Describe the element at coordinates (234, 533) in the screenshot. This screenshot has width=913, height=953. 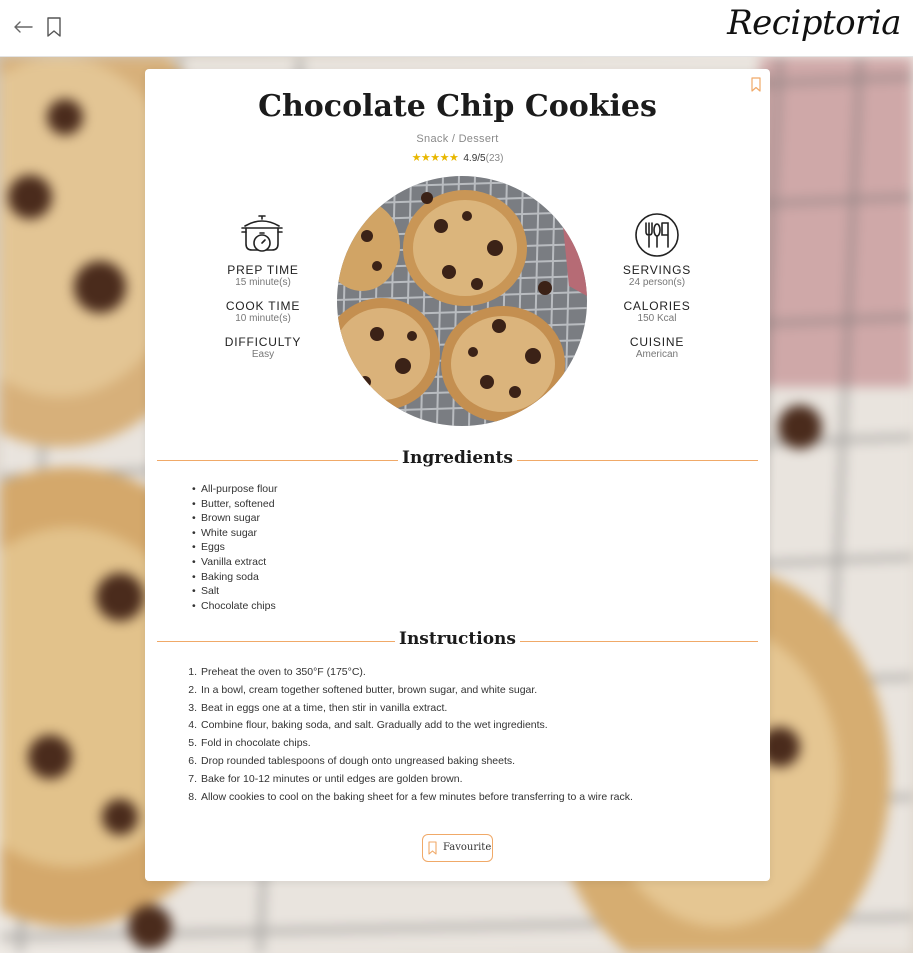
I see `list-item: White sugar` at that location.